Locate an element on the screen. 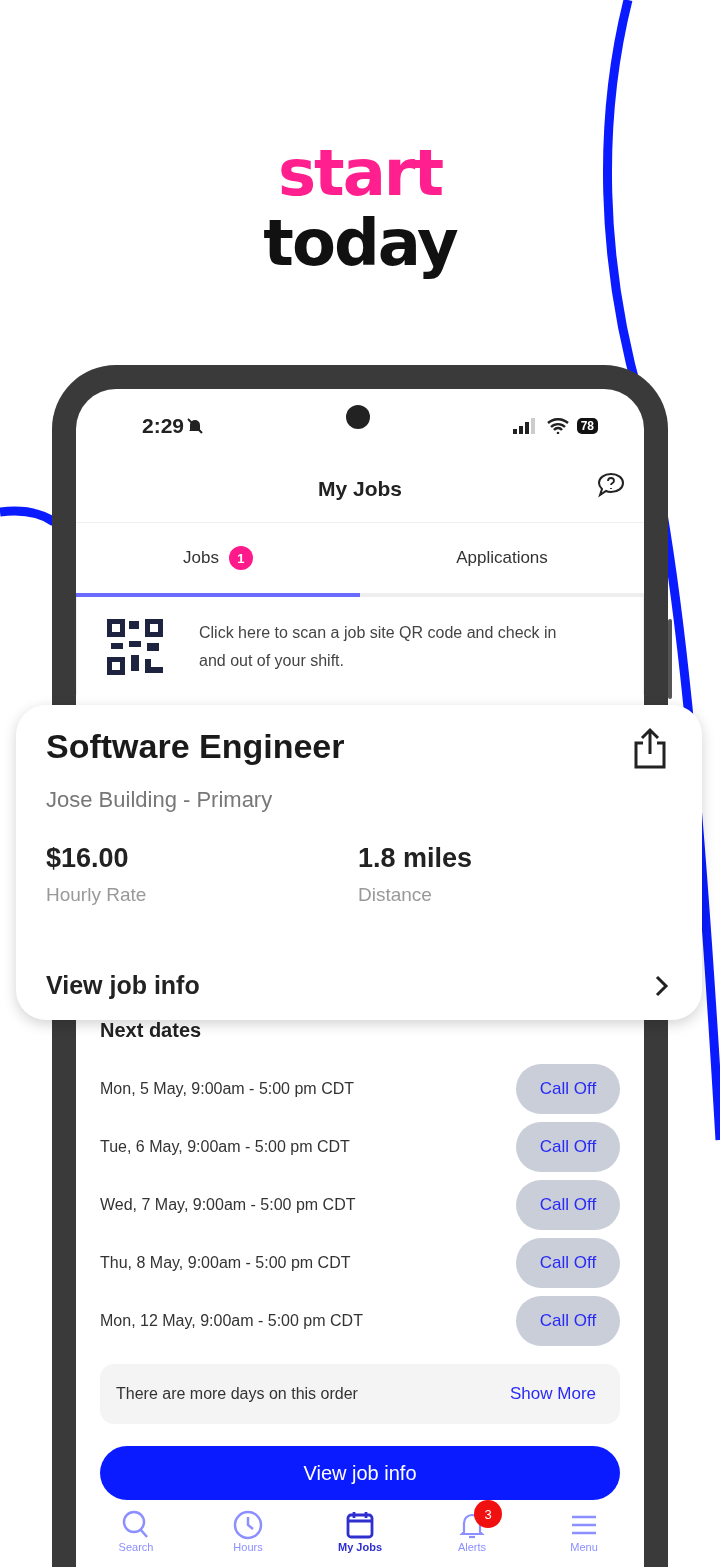 Image resolution: width=720 pixels, height=1567 pixels. nav-item: Alerts 3 is located at coordinates (472, 1526).